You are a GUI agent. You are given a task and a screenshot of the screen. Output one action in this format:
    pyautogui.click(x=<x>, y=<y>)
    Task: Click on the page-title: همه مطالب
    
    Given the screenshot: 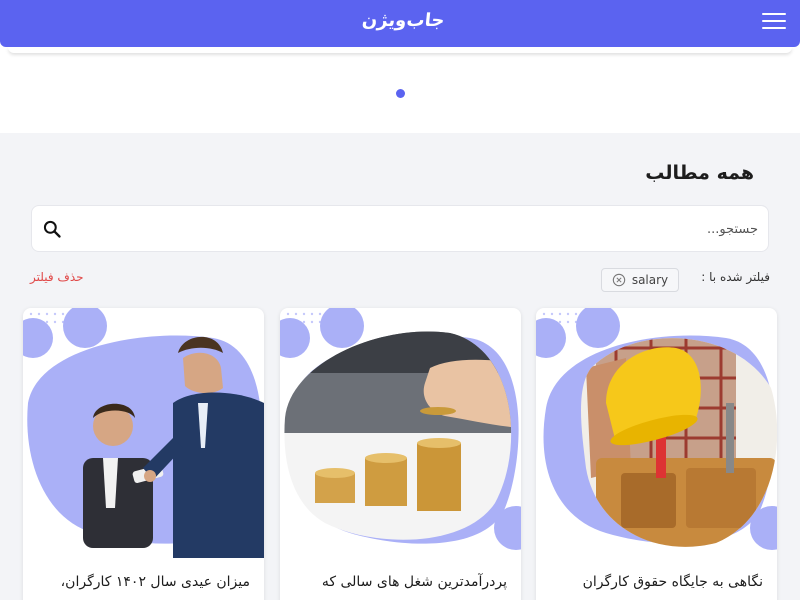 What is the action you would take?
    pyautogui.click(x=699, y=173)
    